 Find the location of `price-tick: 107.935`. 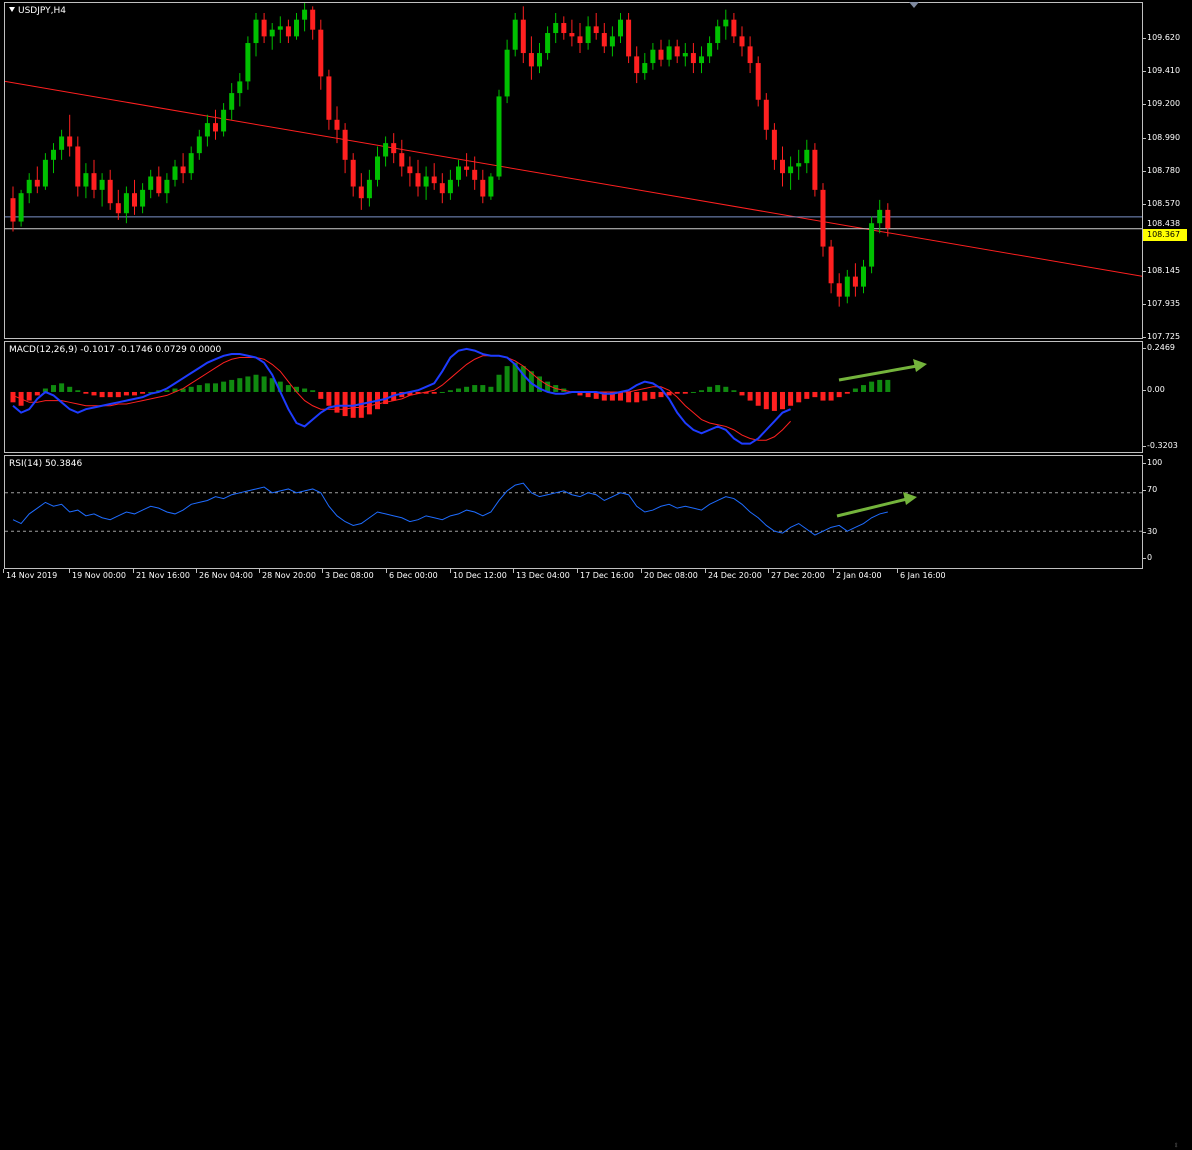

price-tick: 107.935 is located at coordinates (1161, 303).